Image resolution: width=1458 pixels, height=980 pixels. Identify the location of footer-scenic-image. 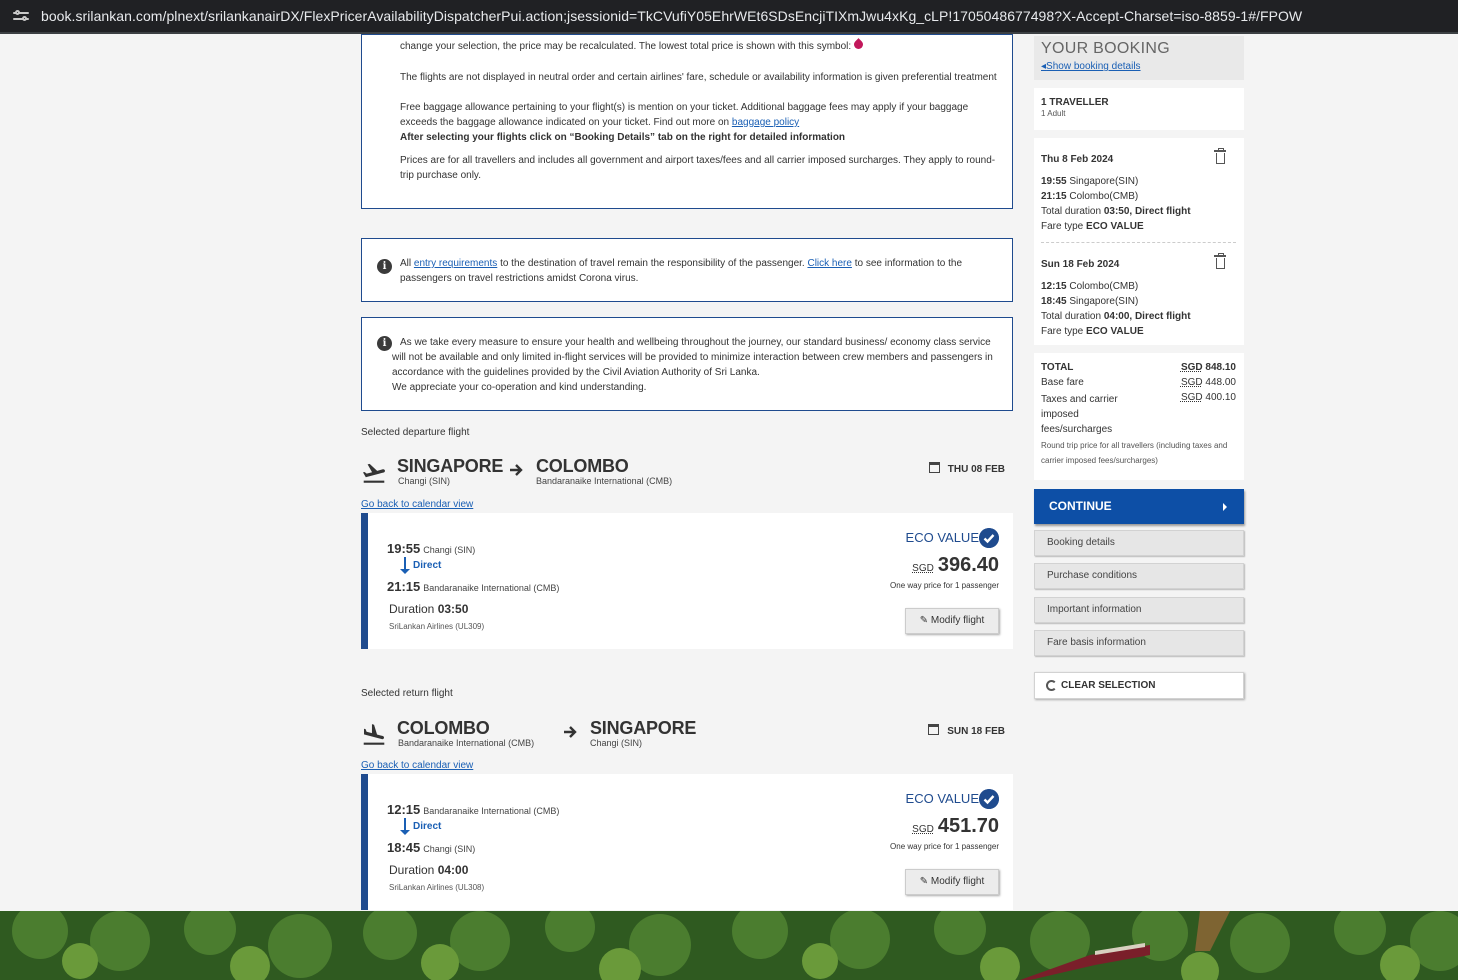
(729, 945).